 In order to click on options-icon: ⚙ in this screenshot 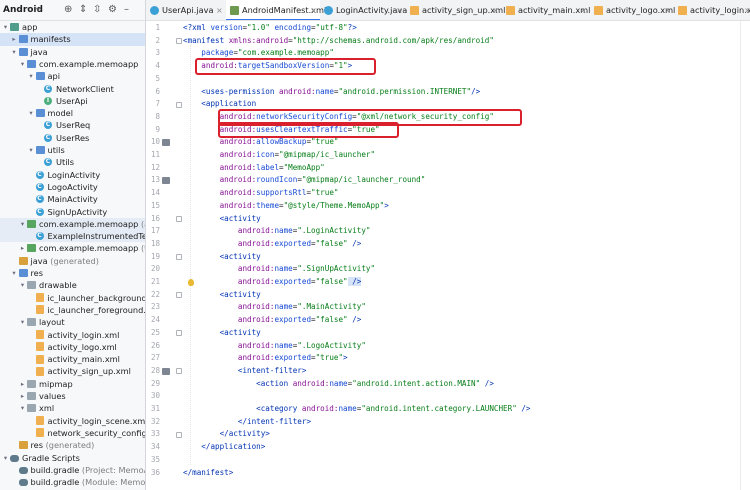, I will do `click(112, 10)`.